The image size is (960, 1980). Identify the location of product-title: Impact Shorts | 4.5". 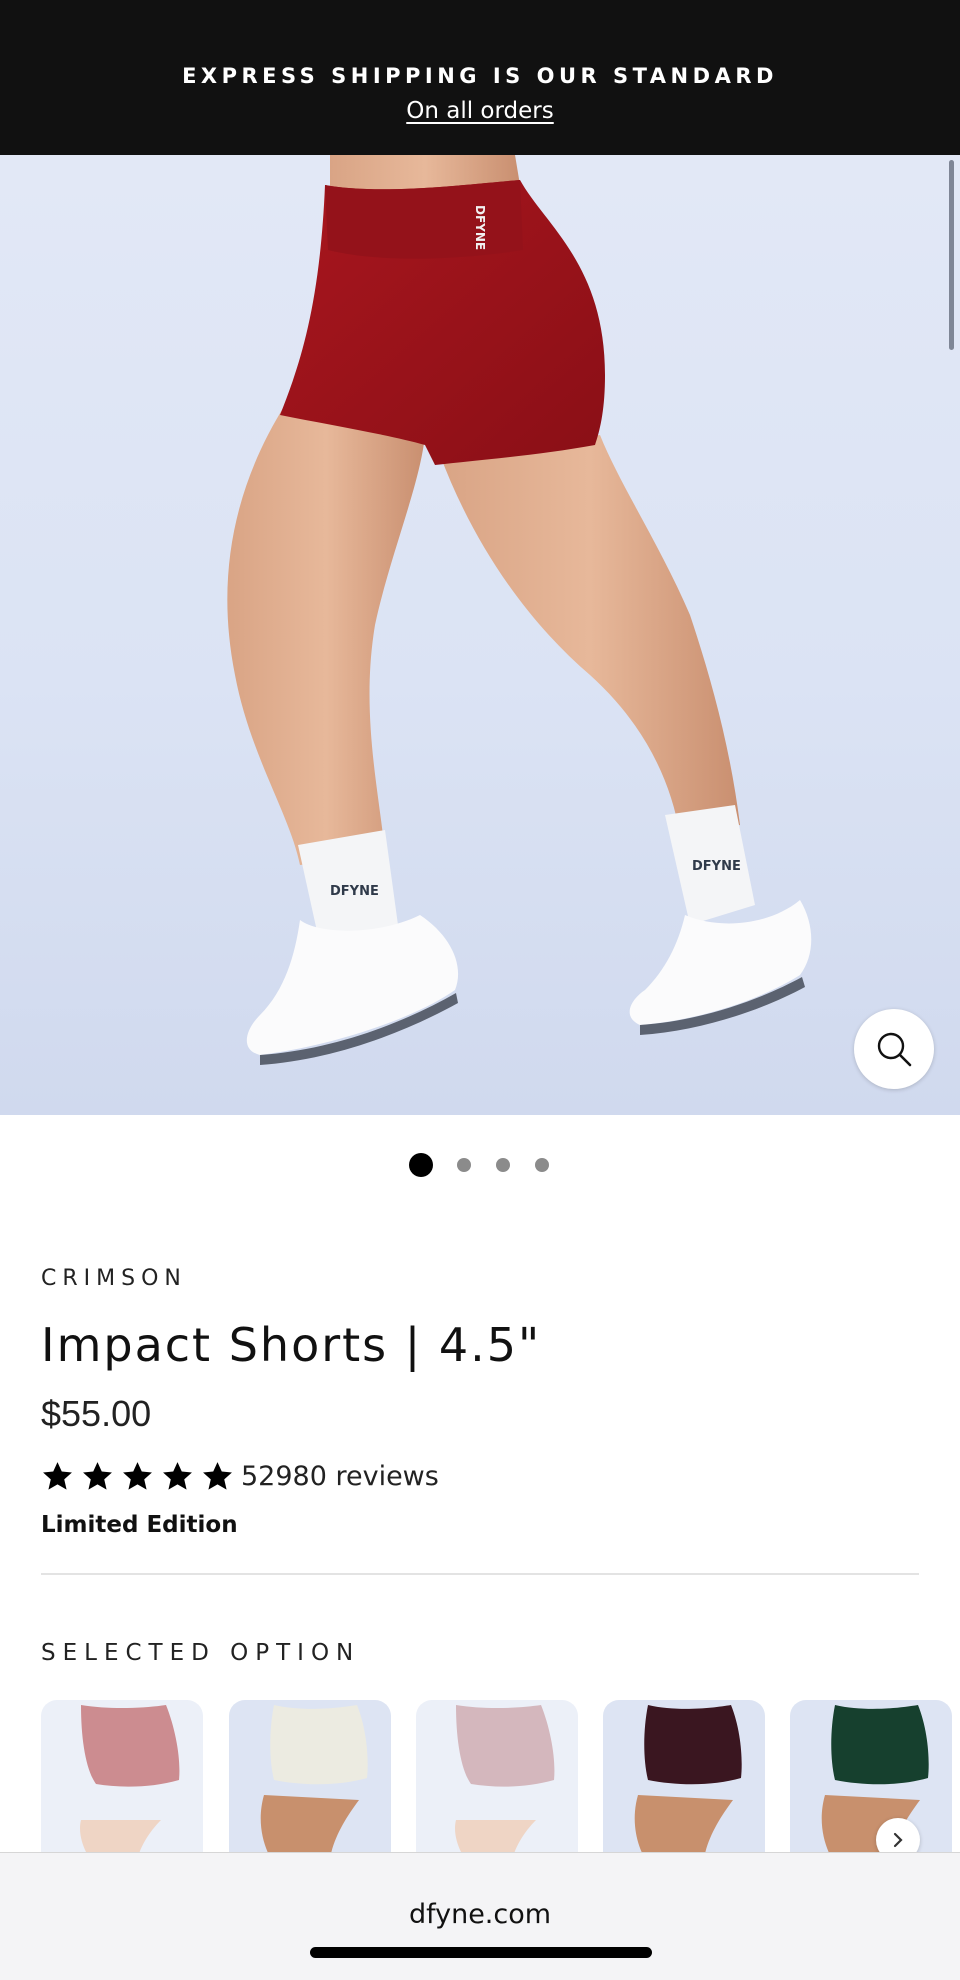
(291, 1345).